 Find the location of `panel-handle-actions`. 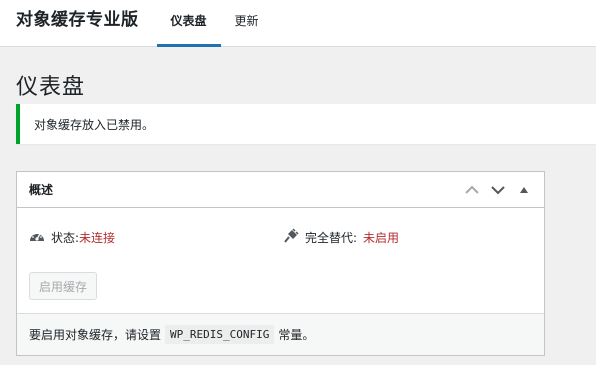

panel-handle-actions is located at coordinates (498, 190).